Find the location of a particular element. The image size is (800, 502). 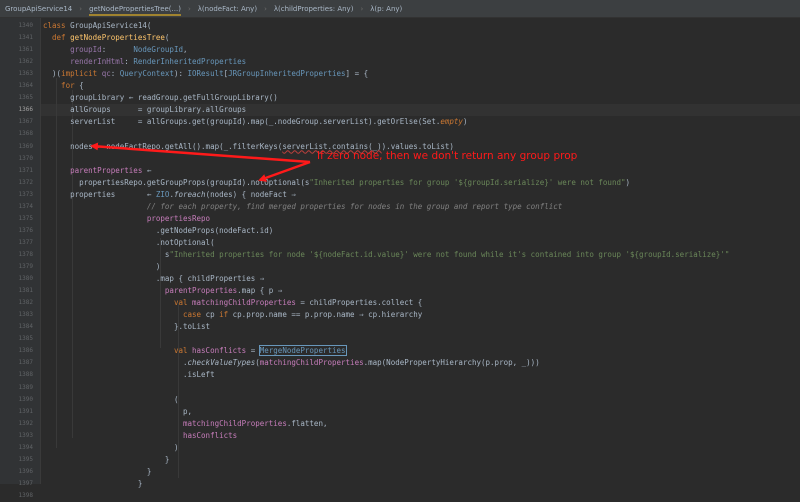

code-line: def getNodePropertiesTree( is located at coordinates (106, 38).